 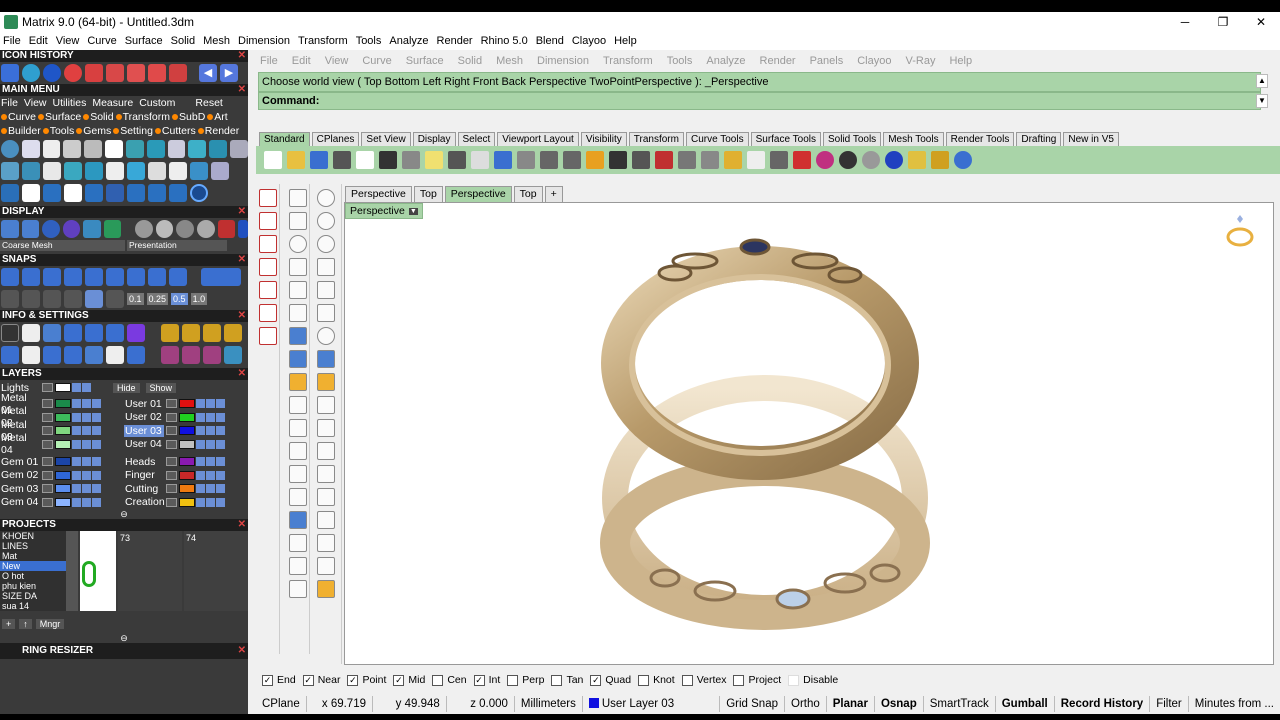 What do you see at coordinates (208, 73) in the screenshot?
I see `arrow-left-icon: ◀` at bounding box center [208, 73].